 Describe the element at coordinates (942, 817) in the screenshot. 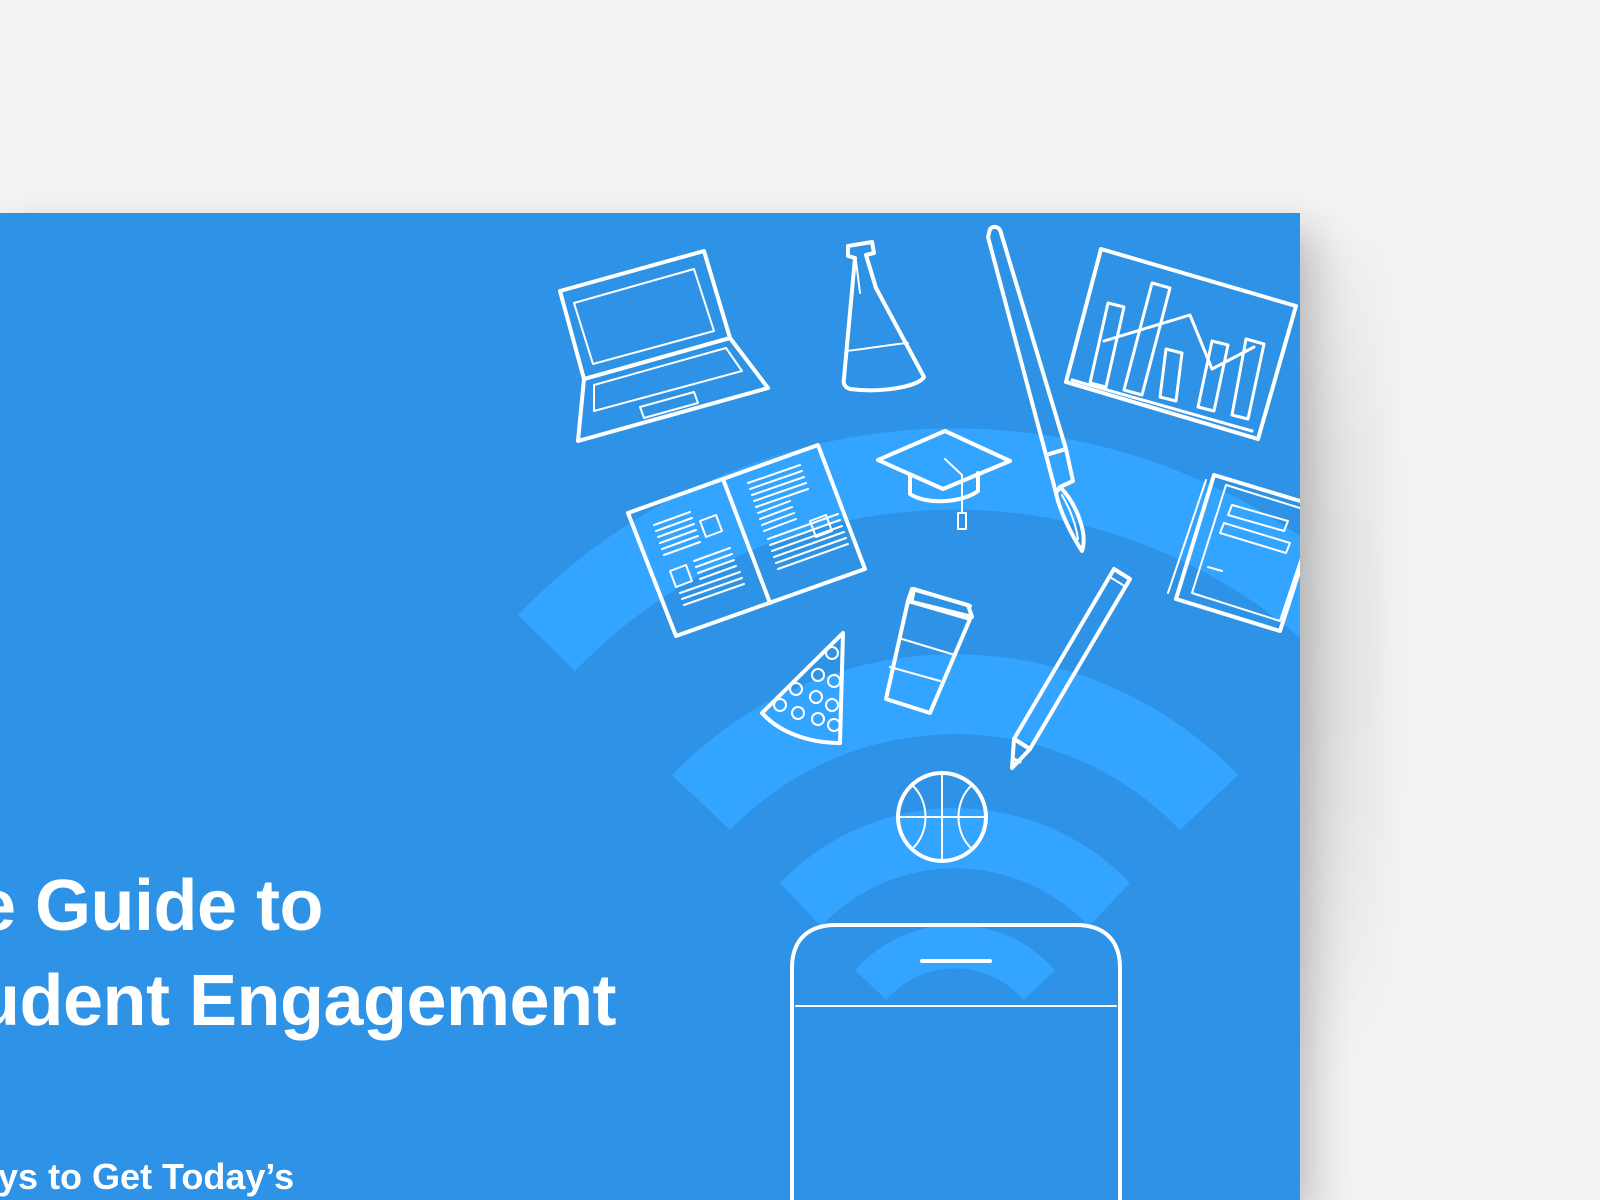

I see `basketball-icon` at that location.